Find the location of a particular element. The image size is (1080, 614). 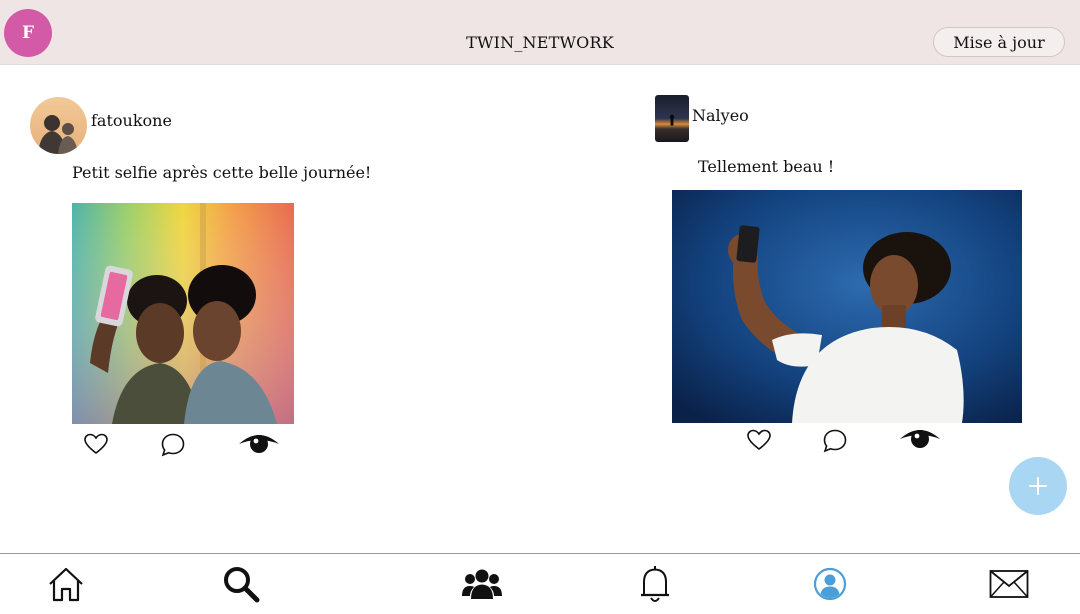

profile-icon is located at coordinates (830, 584).